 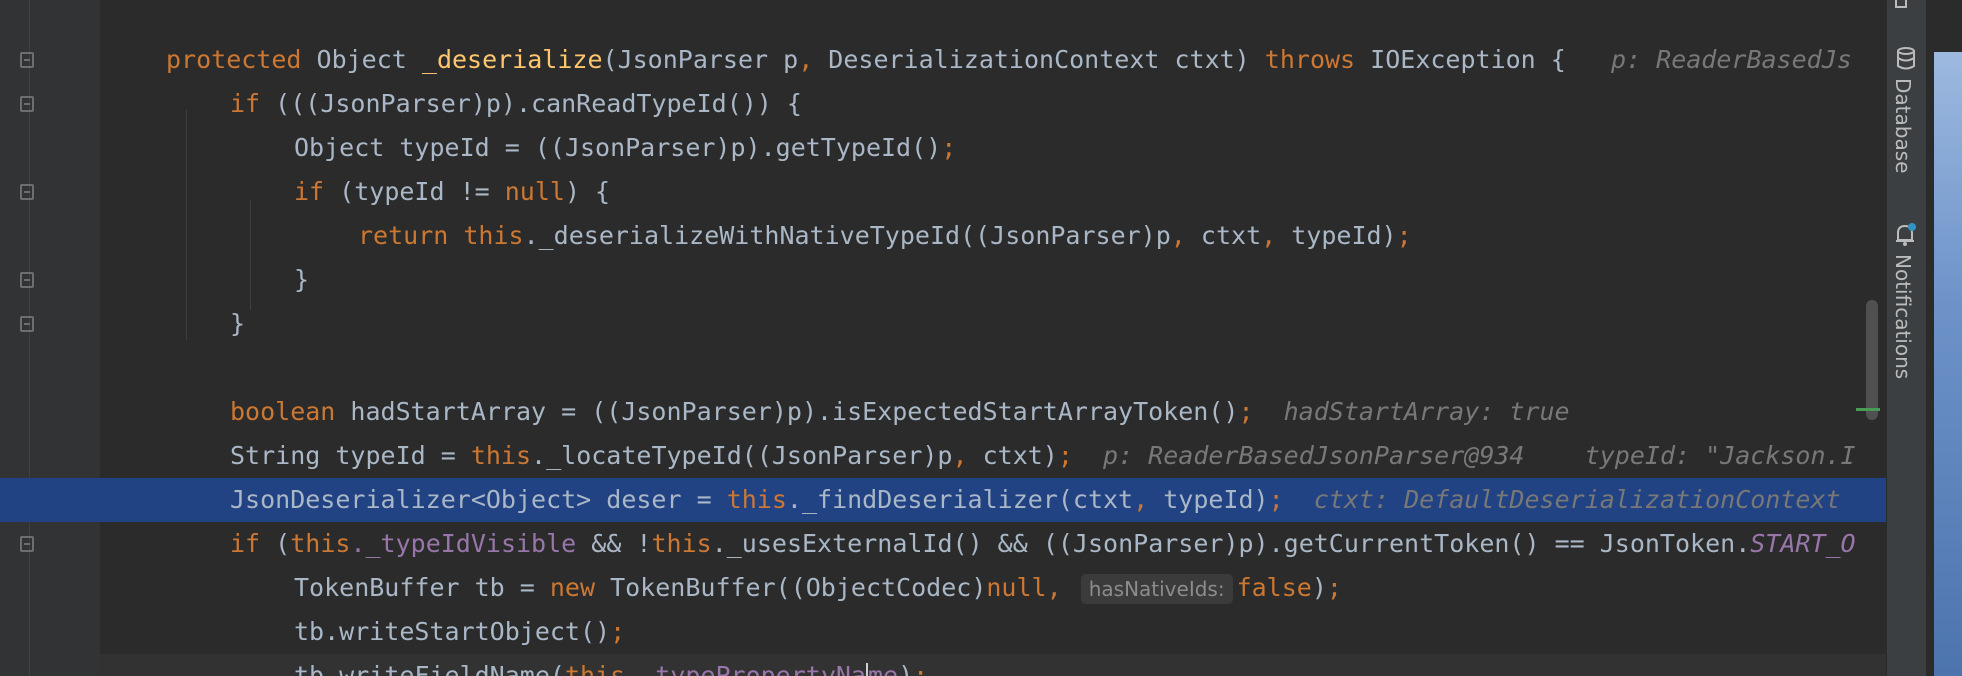 I want to click on code-text: JsonDeserializer<Object> deser =, so click(x=478, y=499).